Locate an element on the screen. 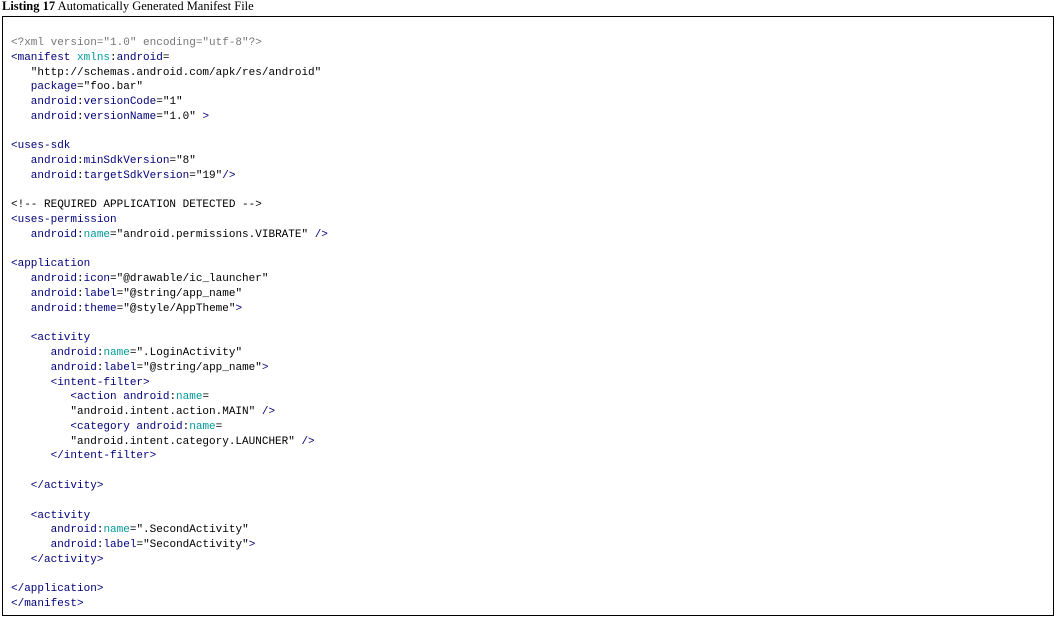  code-line: android:icon="@drawable/ic_launcher" is located at coordinates (169, 279).